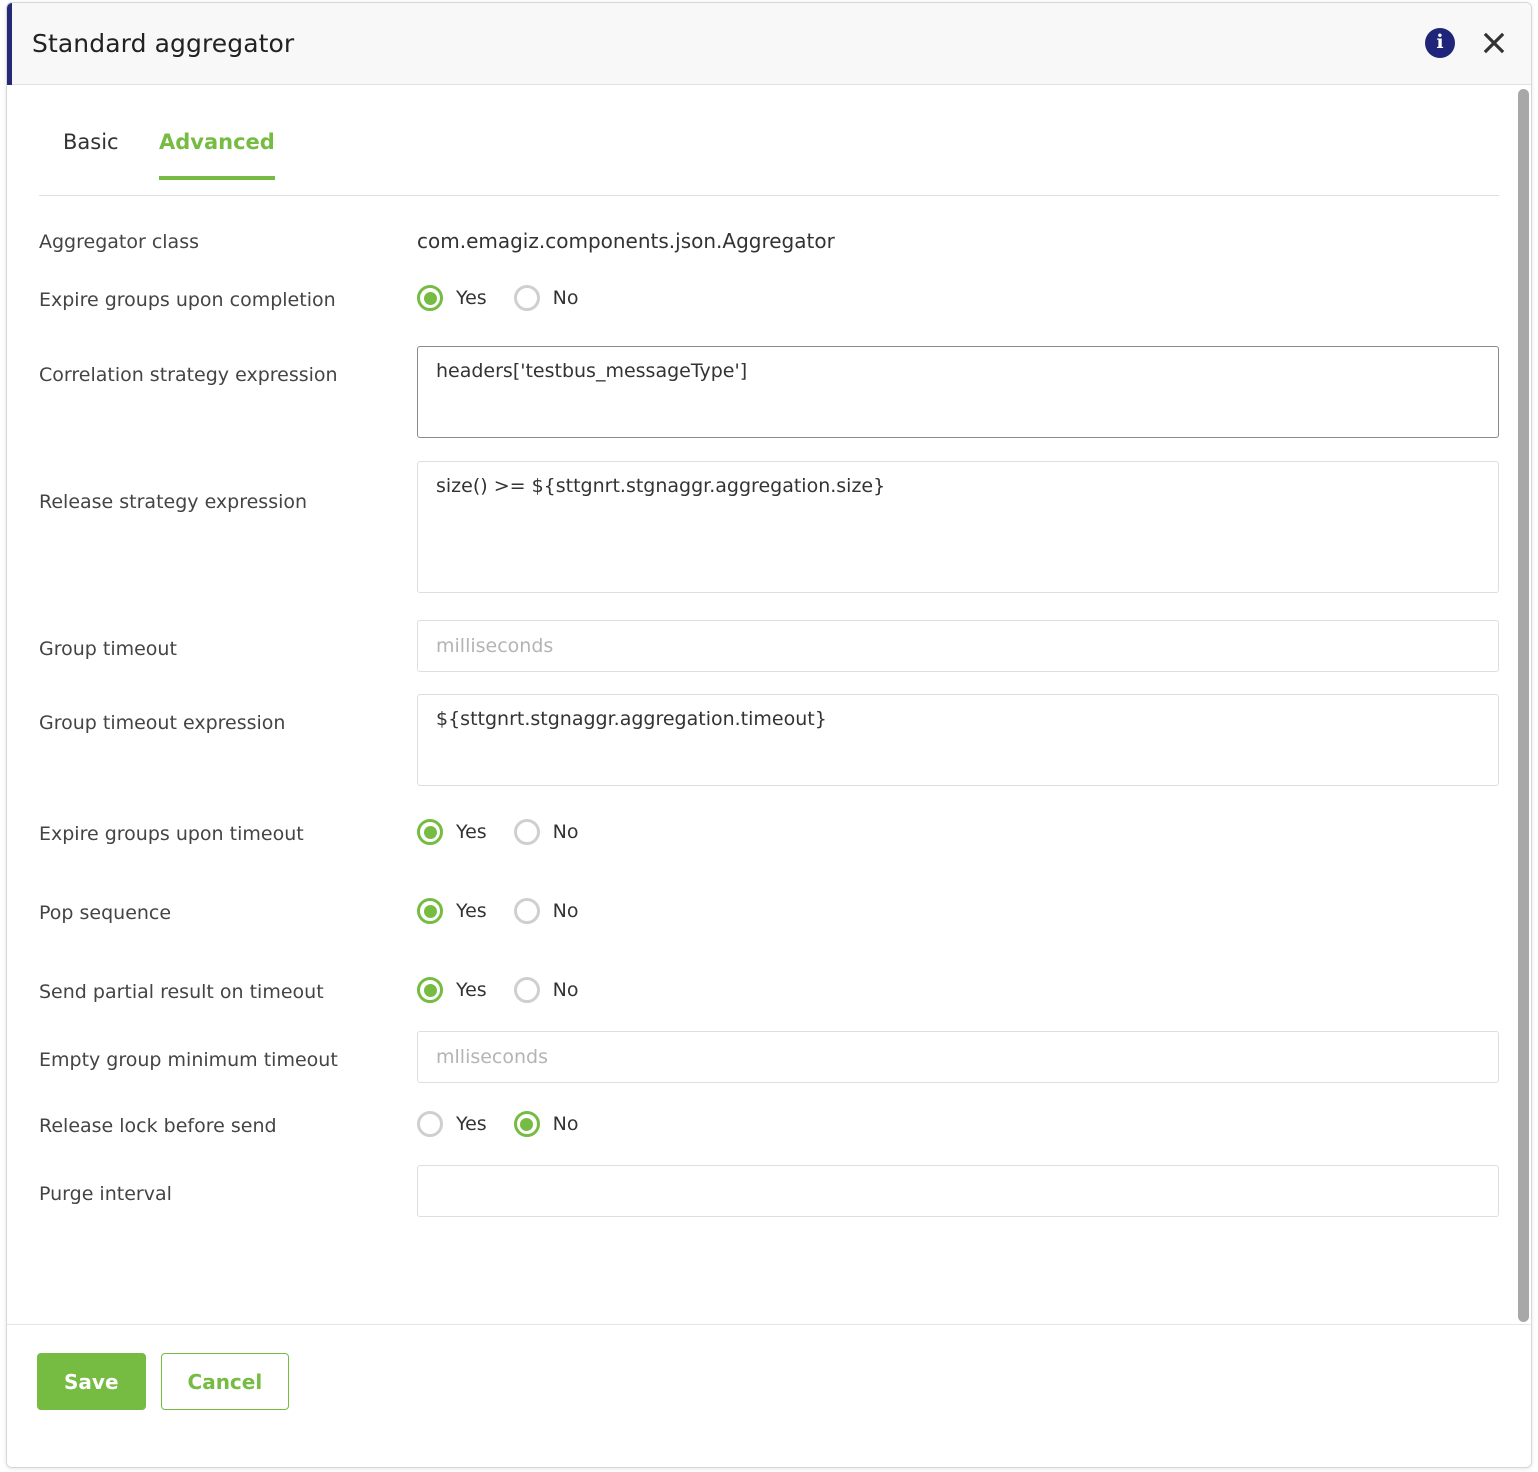 This screenshot has height=1472, width=1538. I want to click on label-release-lock-before-send: Release lock before send, so click(158, 1126).